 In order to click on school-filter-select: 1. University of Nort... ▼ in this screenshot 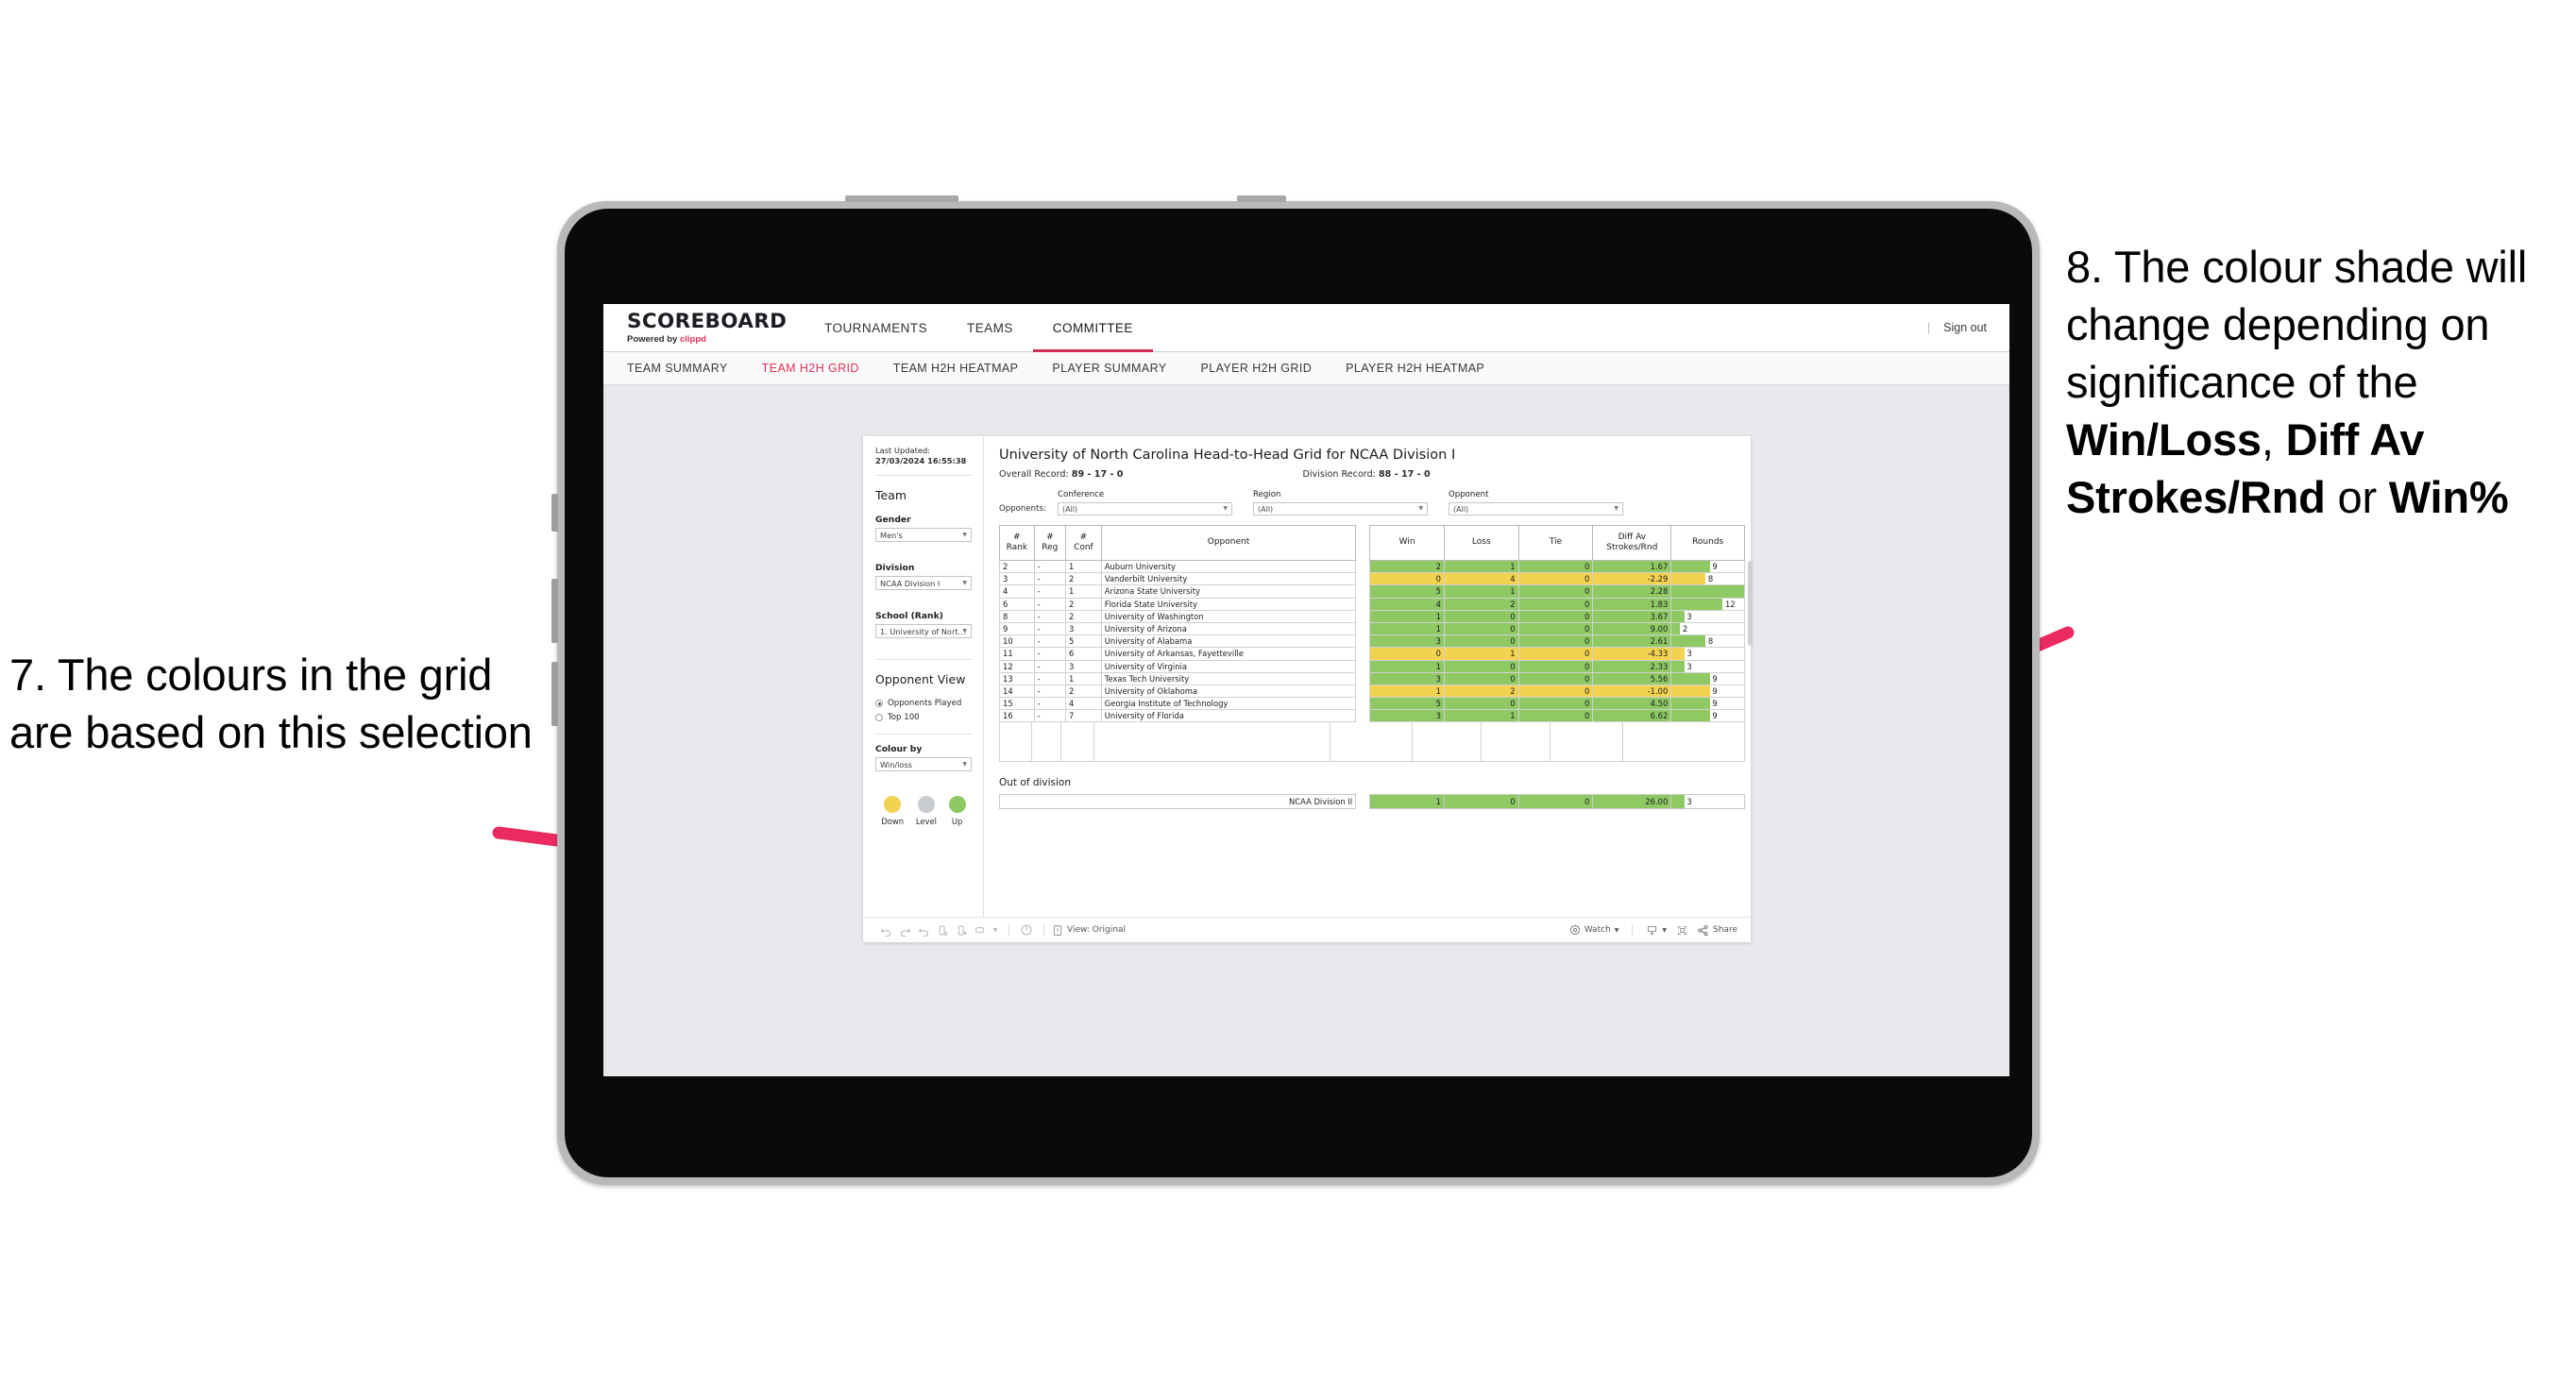, I will do `click(923, 631)`.